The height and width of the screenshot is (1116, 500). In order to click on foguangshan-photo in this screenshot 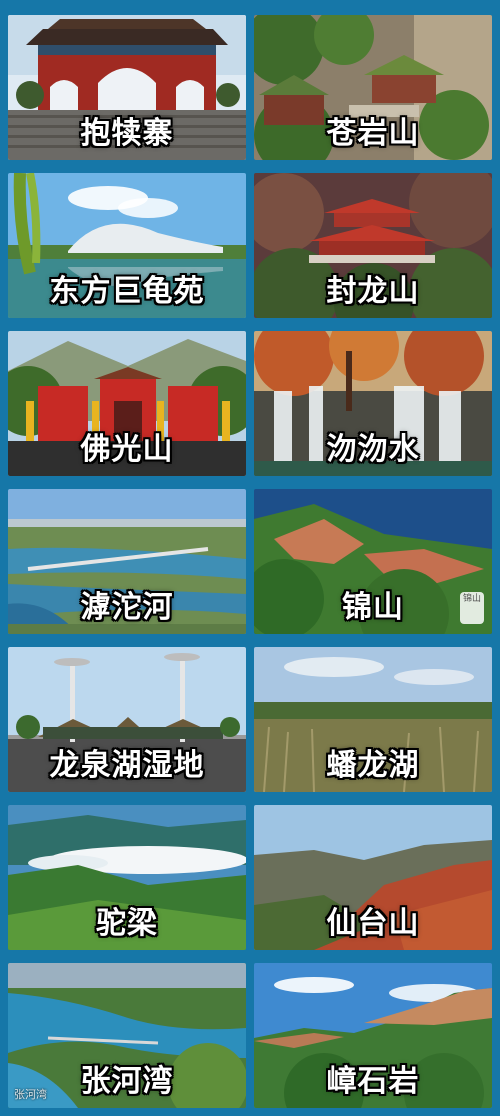, I will do `click(127, 403)`.